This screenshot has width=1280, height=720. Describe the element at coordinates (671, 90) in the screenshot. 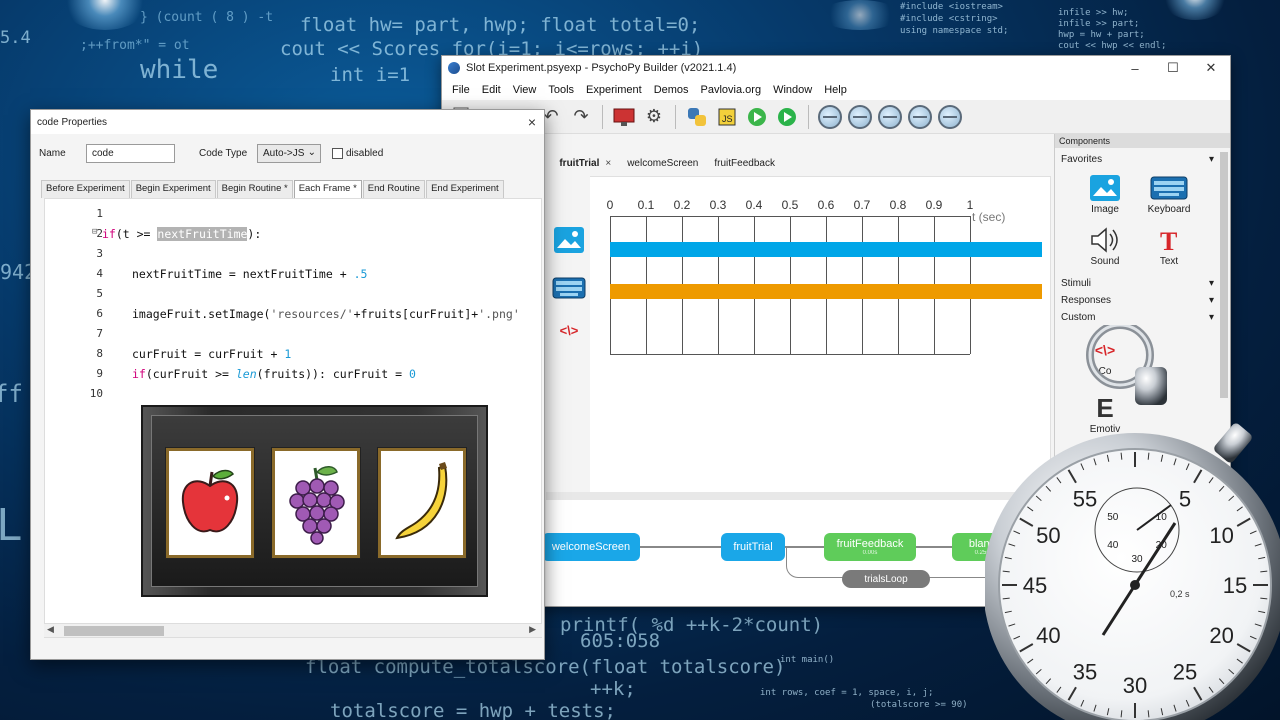

I see `menu-demos: Demos` at that location.